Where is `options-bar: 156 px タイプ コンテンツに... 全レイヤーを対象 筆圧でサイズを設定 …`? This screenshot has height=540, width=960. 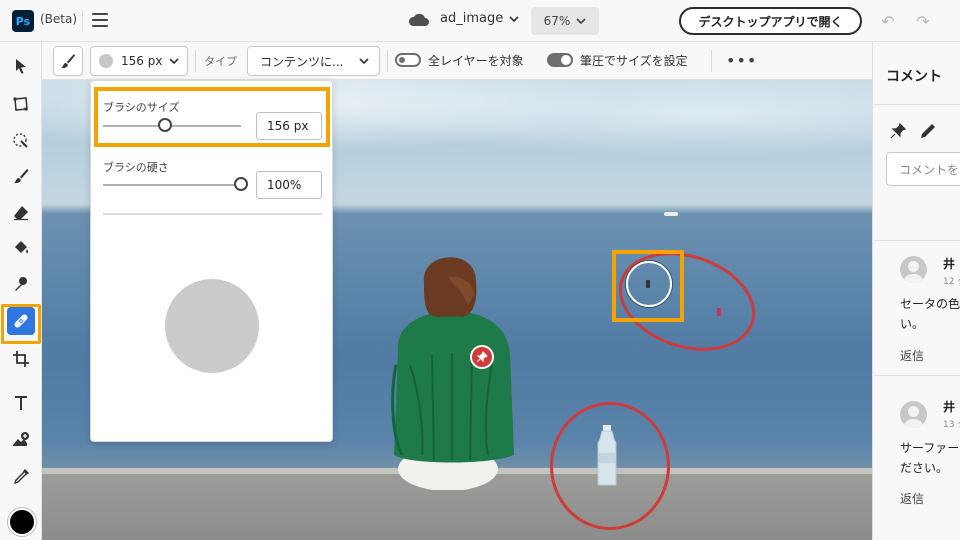
options-bar: 156 px タイプ コンテンツに... 全レイヤーを対象 筆圧でサイズを設定 … is located at coordinates (457, 61).